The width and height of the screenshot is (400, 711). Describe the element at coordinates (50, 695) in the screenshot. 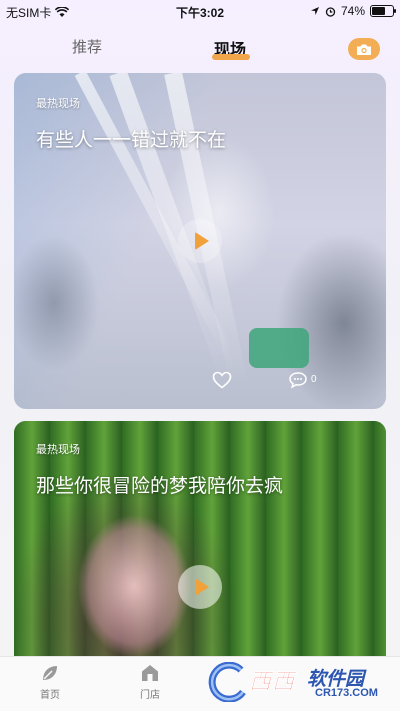

I see `nav-home-label: 首页` at that location.